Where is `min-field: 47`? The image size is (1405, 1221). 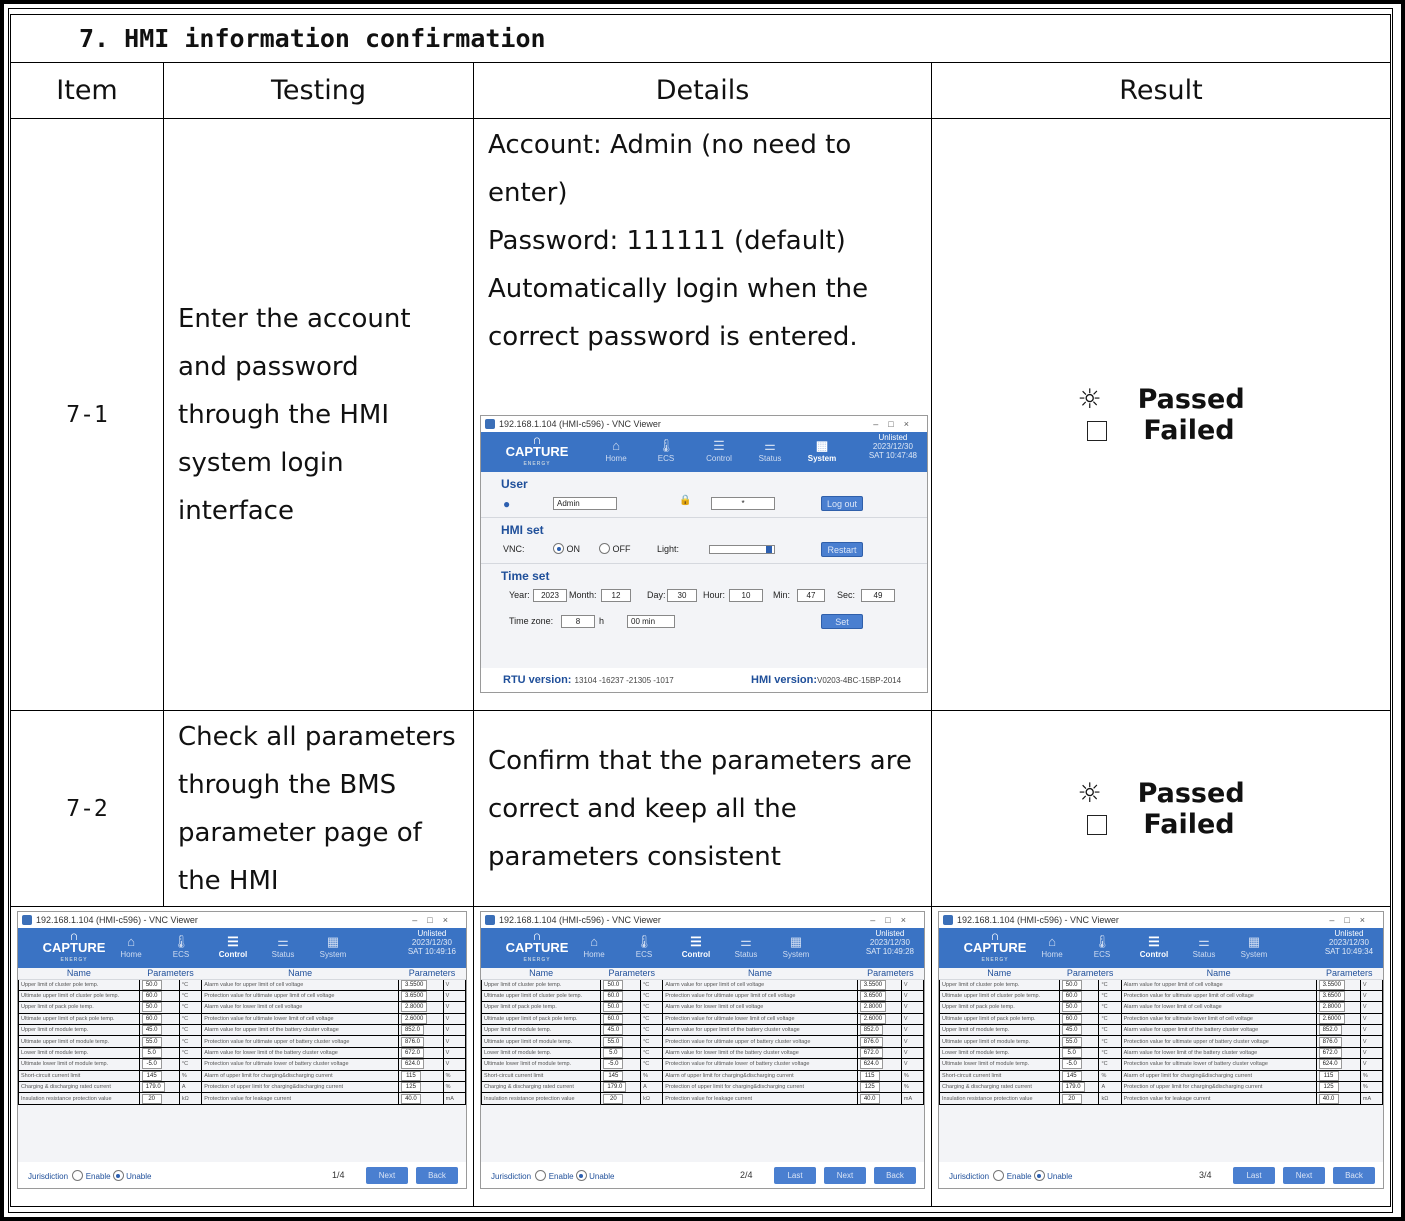
min-field: 47 is located at coordinates (811, 595).